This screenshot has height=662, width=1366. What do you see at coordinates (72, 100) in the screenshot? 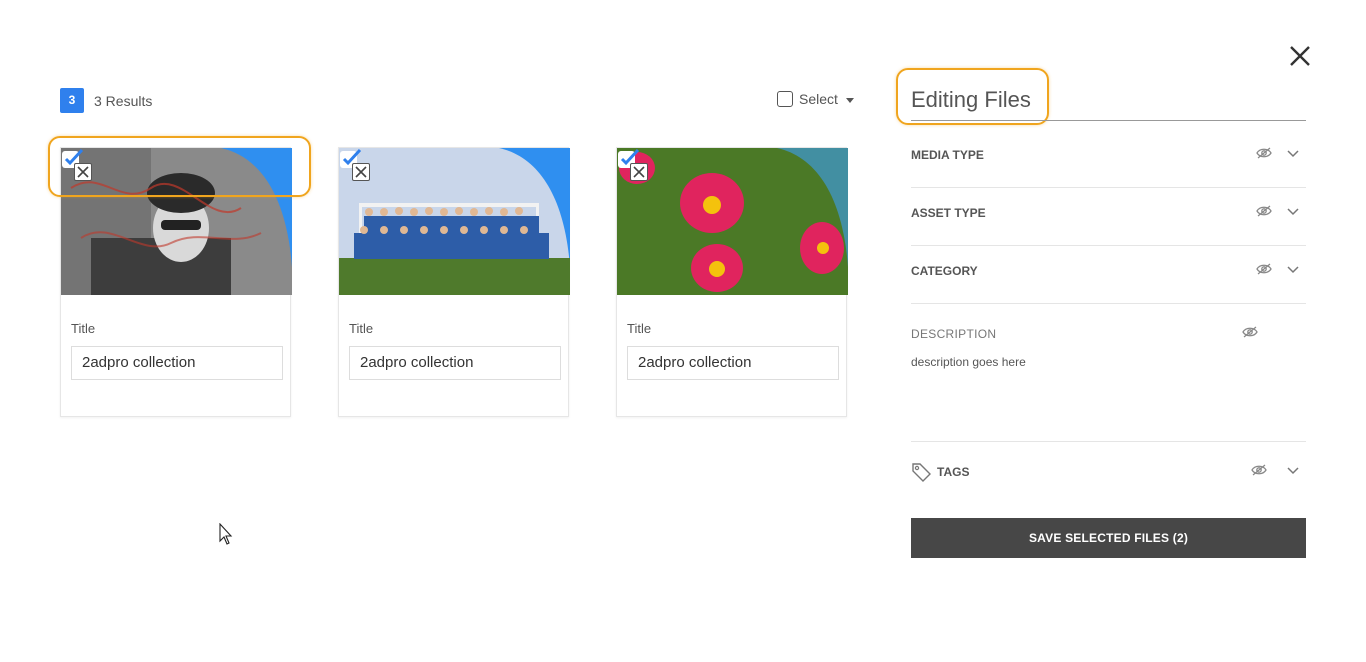
I see `results-count-badge: 3` at bounding box center [72, 100].